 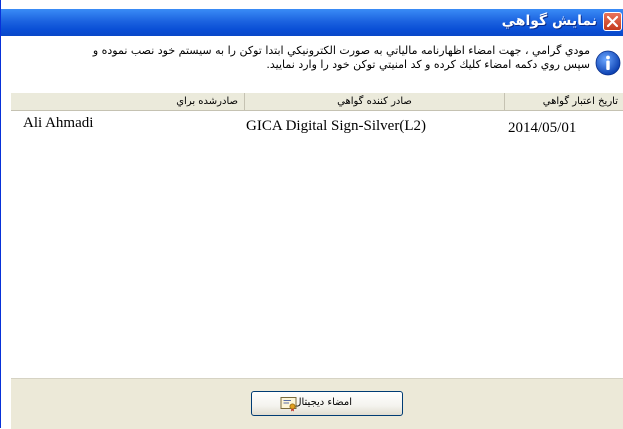 I want to click on cell-issued-for: Ali Ahmadi, so click(x=58, y=123).